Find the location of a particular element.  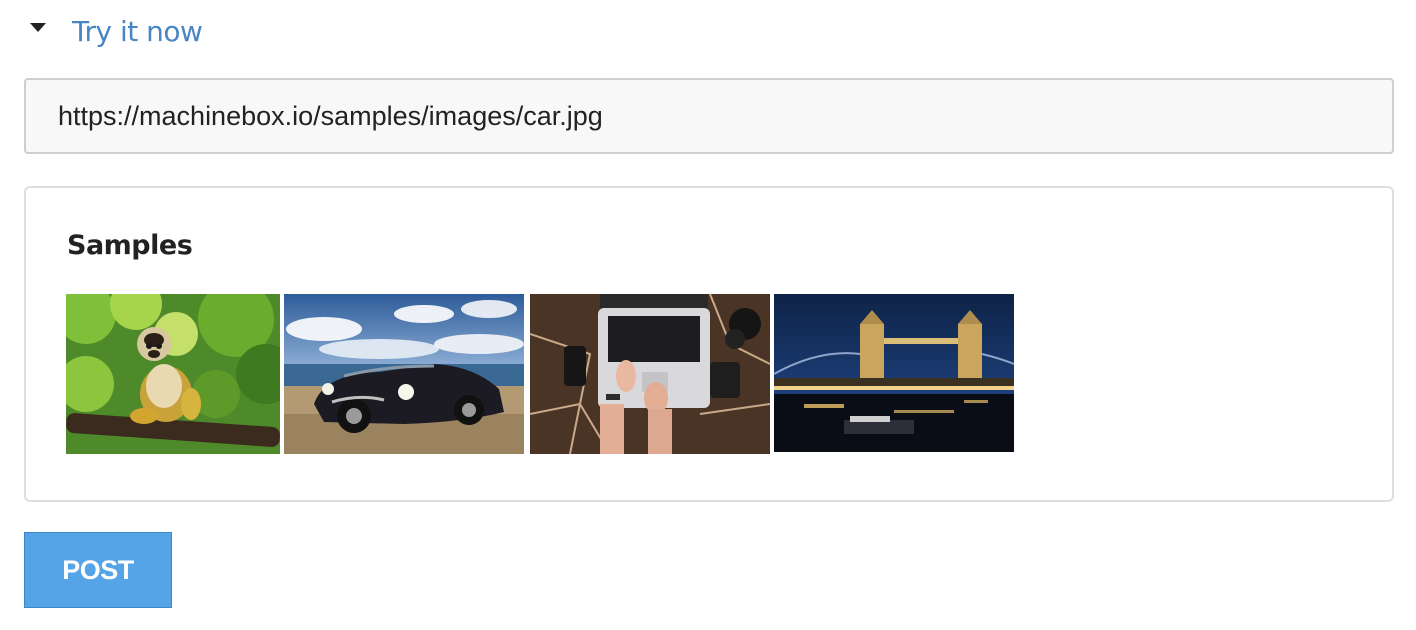

laptop-sample-image is located at coordinates (650, 374).